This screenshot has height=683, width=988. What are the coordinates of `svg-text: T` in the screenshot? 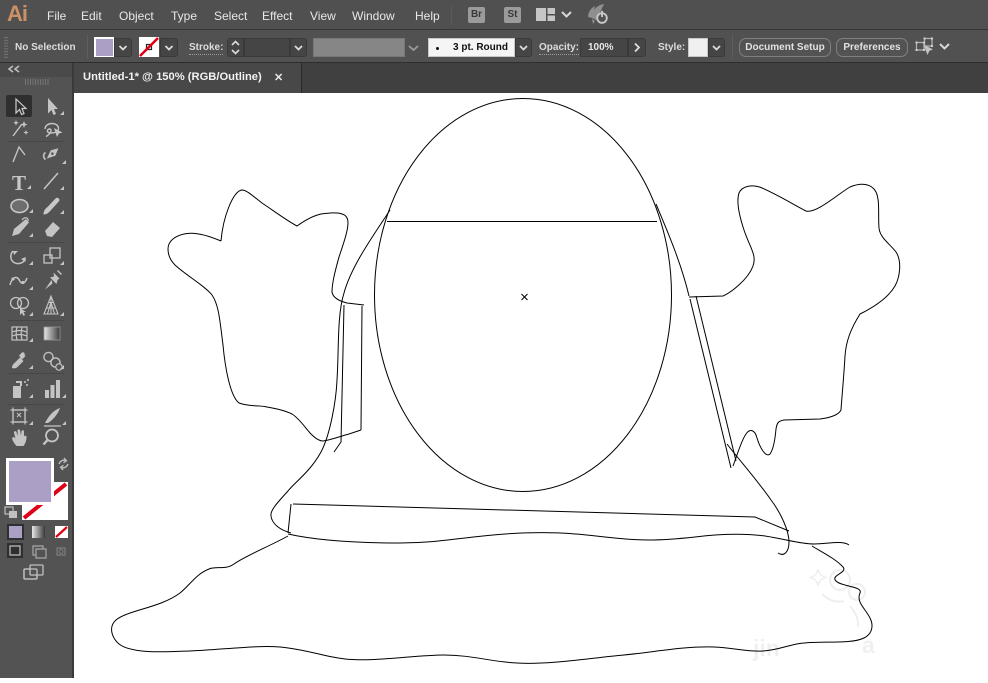 It's located at (19, 183).